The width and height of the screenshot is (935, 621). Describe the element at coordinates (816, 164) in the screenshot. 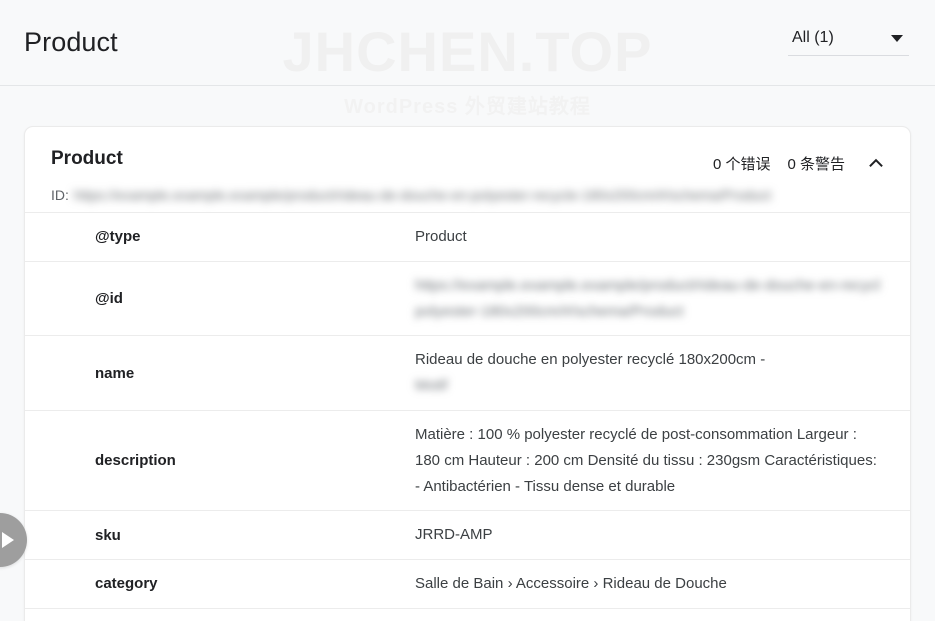

I see `warning-count-label: 0 条警告` at that location.